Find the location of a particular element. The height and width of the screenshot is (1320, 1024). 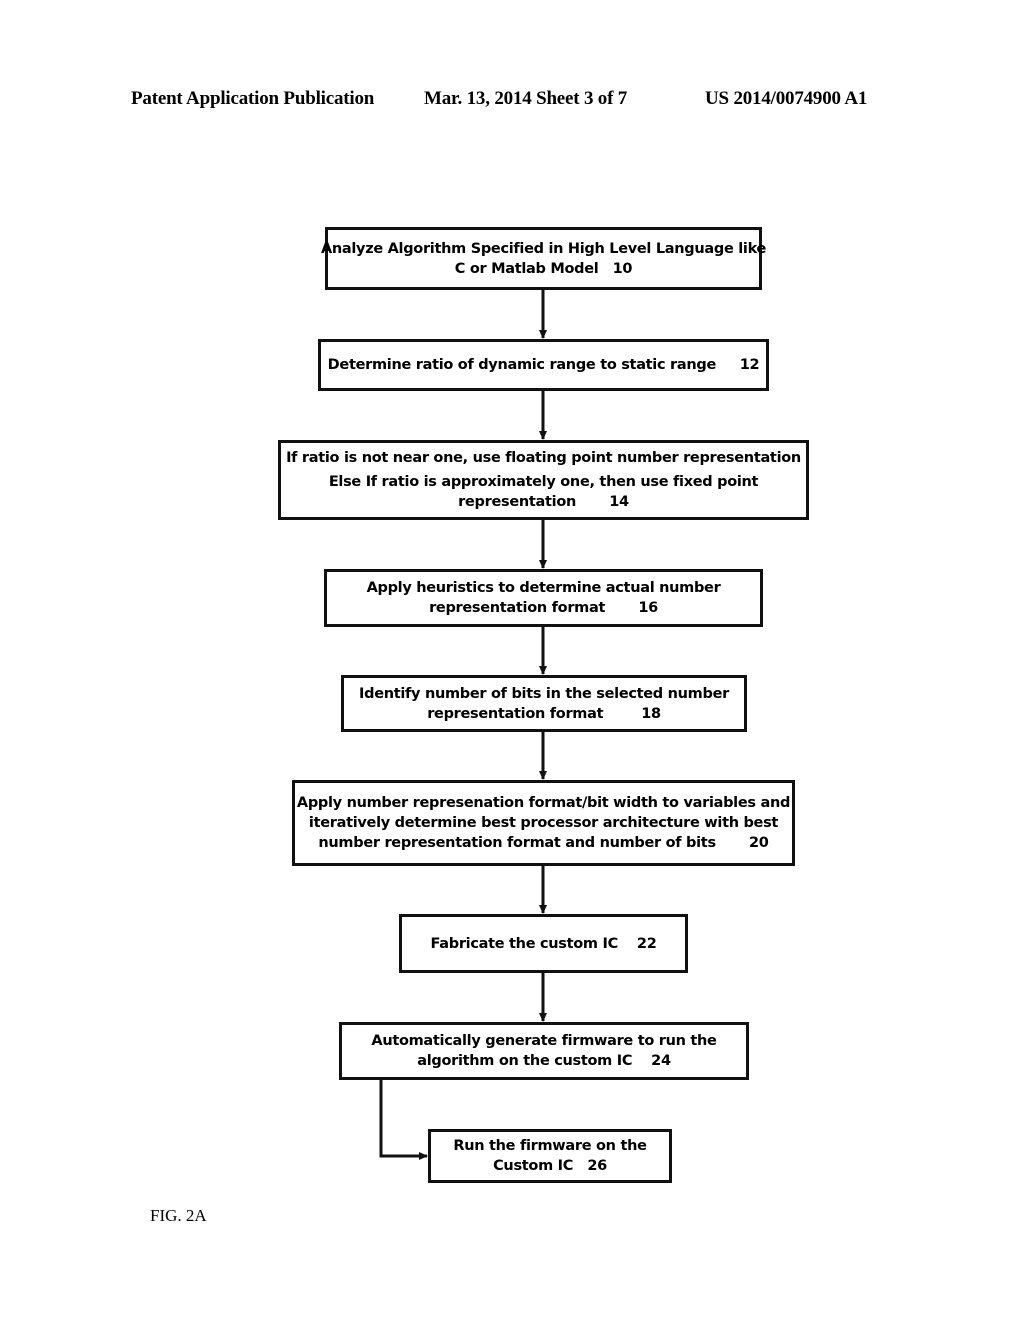

step-24-line-2: algorithm on the custom IC 24 is located at coordinates (544, 1061).